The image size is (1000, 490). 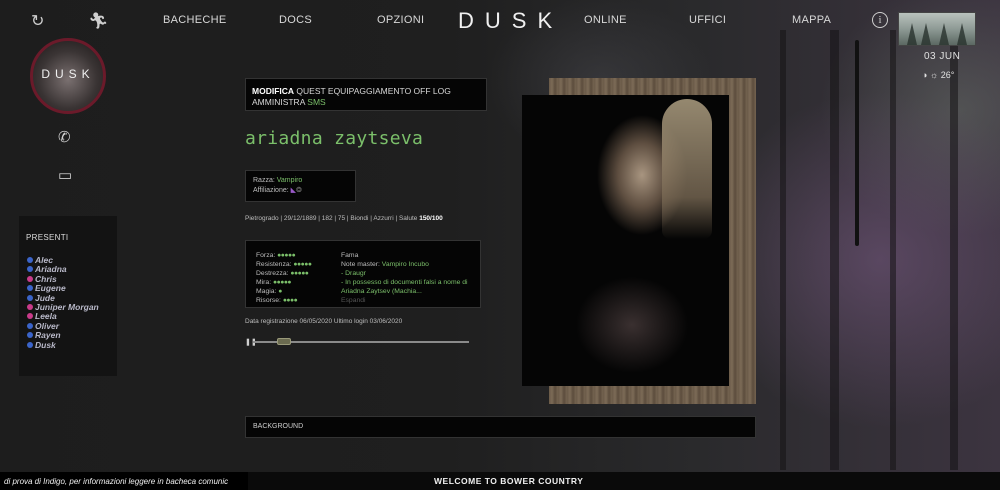 I want to click on welcome-text: WELCOME TO BOWER COUNTRY, so click(x=509, y=481).